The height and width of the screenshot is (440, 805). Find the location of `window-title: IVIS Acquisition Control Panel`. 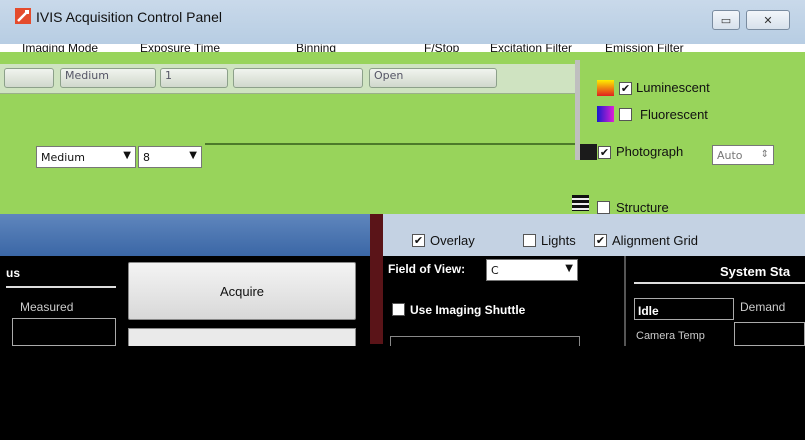

window-title: IVIS Acquisition Control Panel is located at coordinates (129, 17).